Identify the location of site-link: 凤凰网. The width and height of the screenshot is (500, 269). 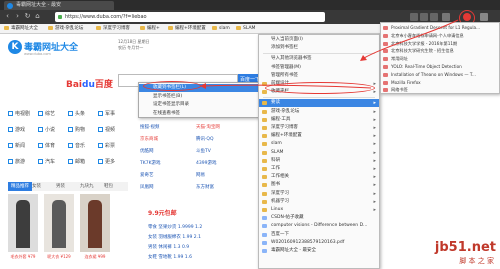
(147, 188).